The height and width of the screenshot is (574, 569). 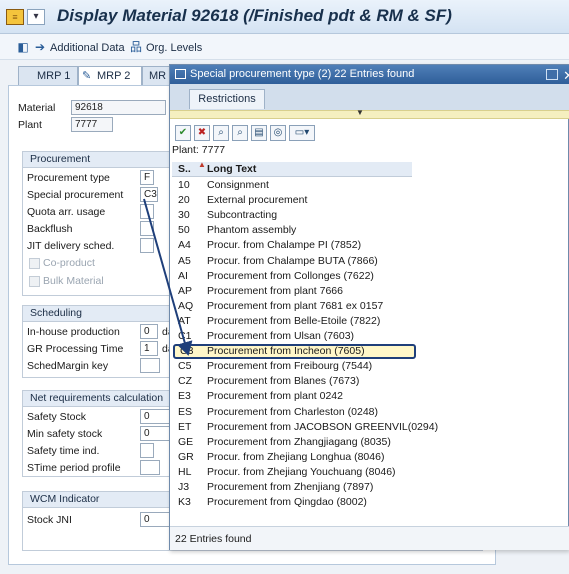 I want to click on inhouse-production-field: 0, so click(x=149, y=331).